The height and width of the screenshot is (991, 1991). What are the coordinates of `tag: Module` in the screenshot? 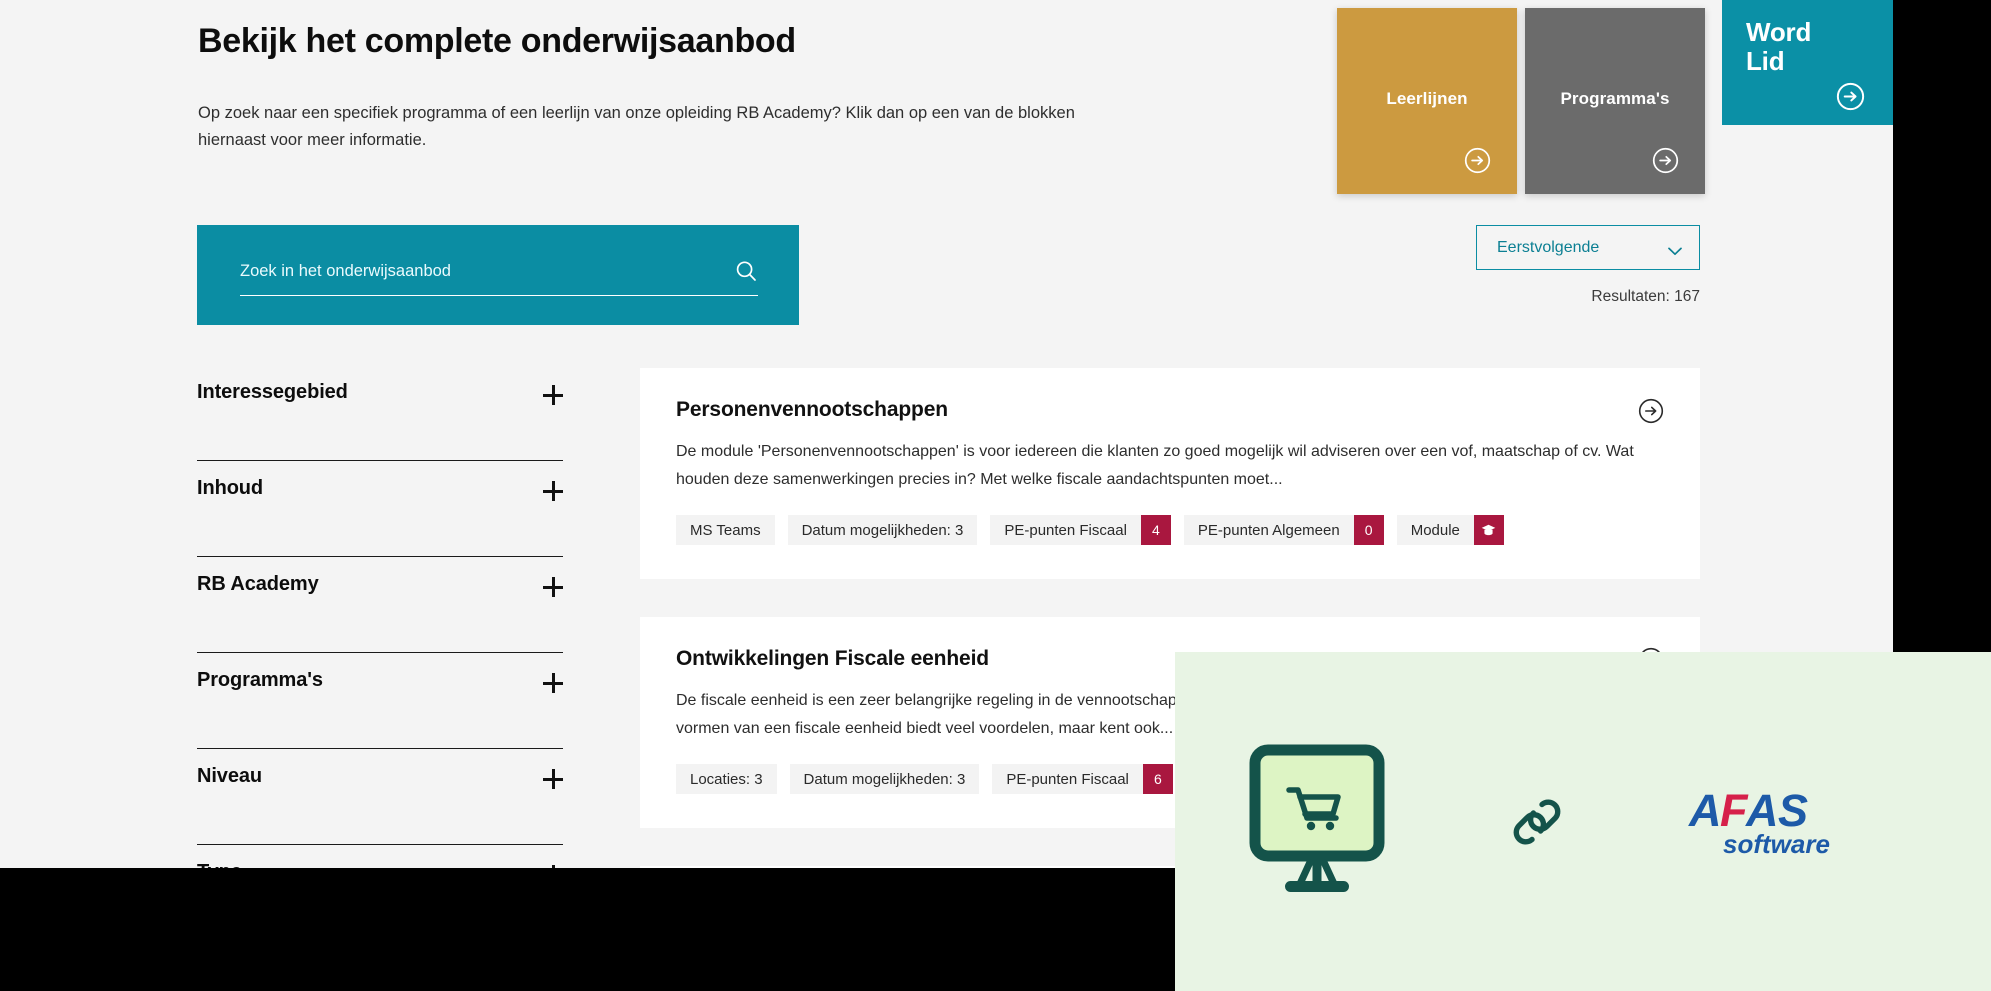 It's located at (1450, 530).